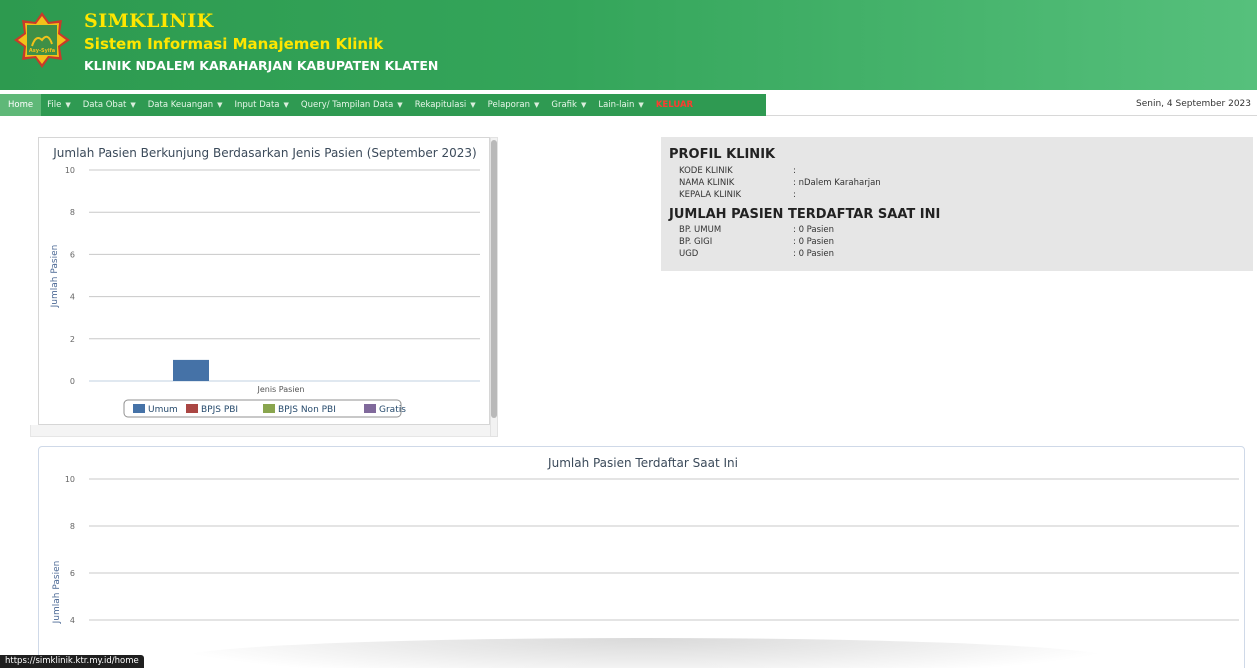 The height and width of the screenshot is (668, 1257). Describe the element at coordinates (347, 105) in the screenshot. I see `menu-query-label: Query/ Tampilan Data` at that location.